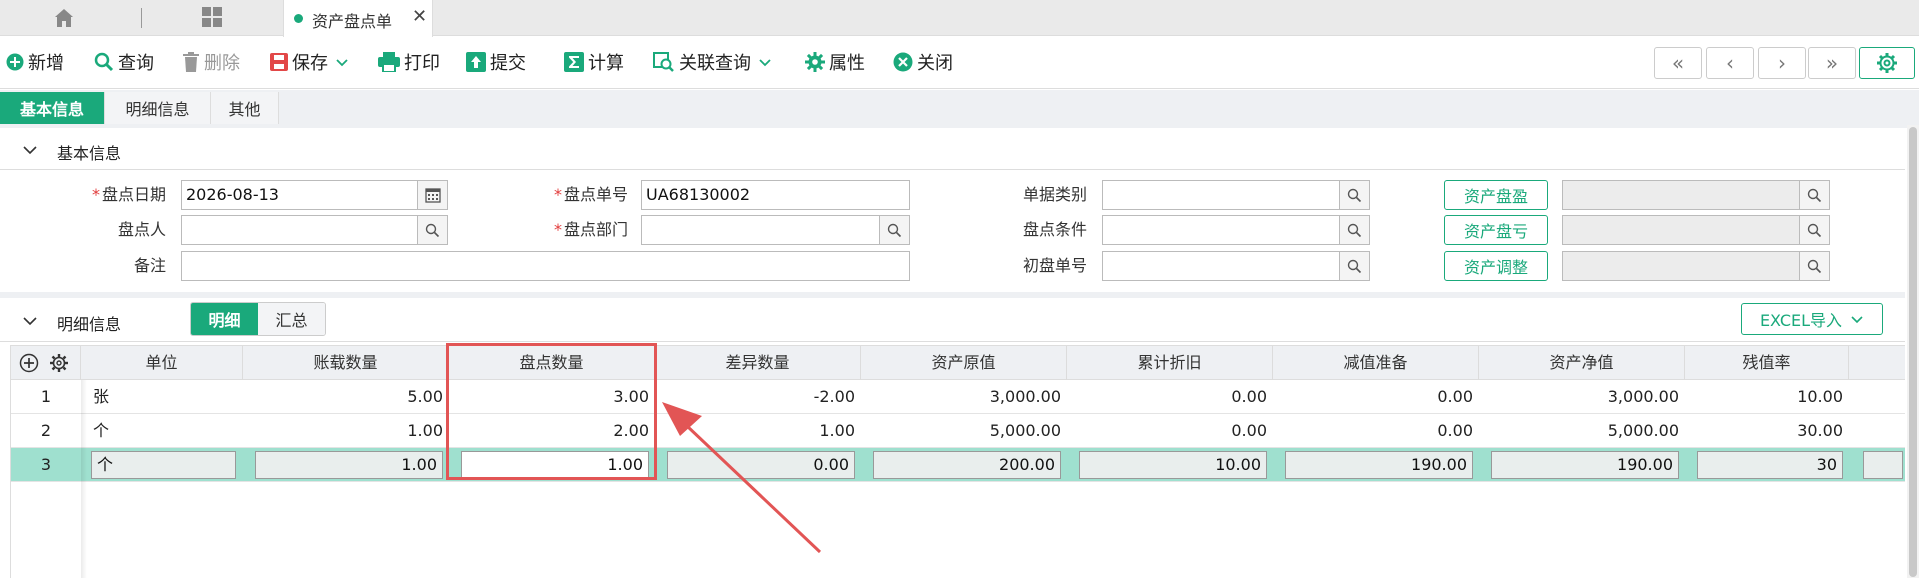 Image resolution: width=1919 pixels, height=578 pixels. What do you see at coordinates (29, 363) in the screenshot?
I see `add-row-icon` at bounding box center [29, 363].